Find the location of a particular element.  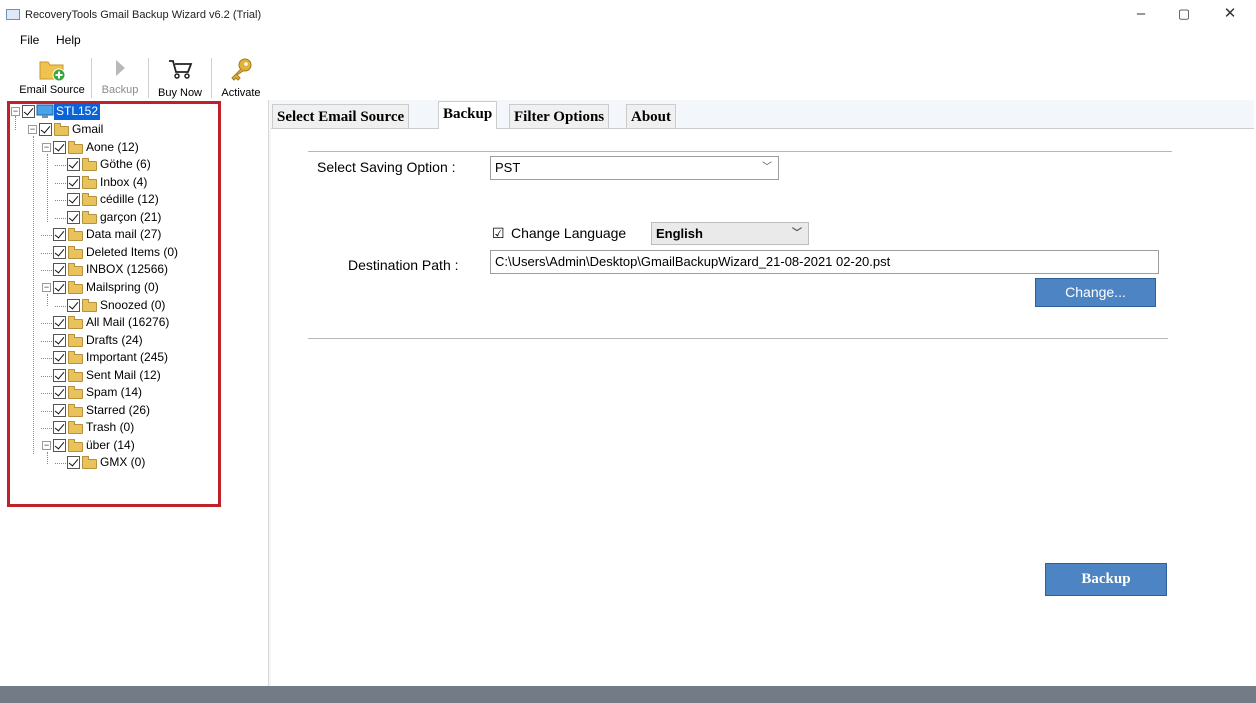

saving-option-label: Select Saving Option : is located at coordinates (386, 167).